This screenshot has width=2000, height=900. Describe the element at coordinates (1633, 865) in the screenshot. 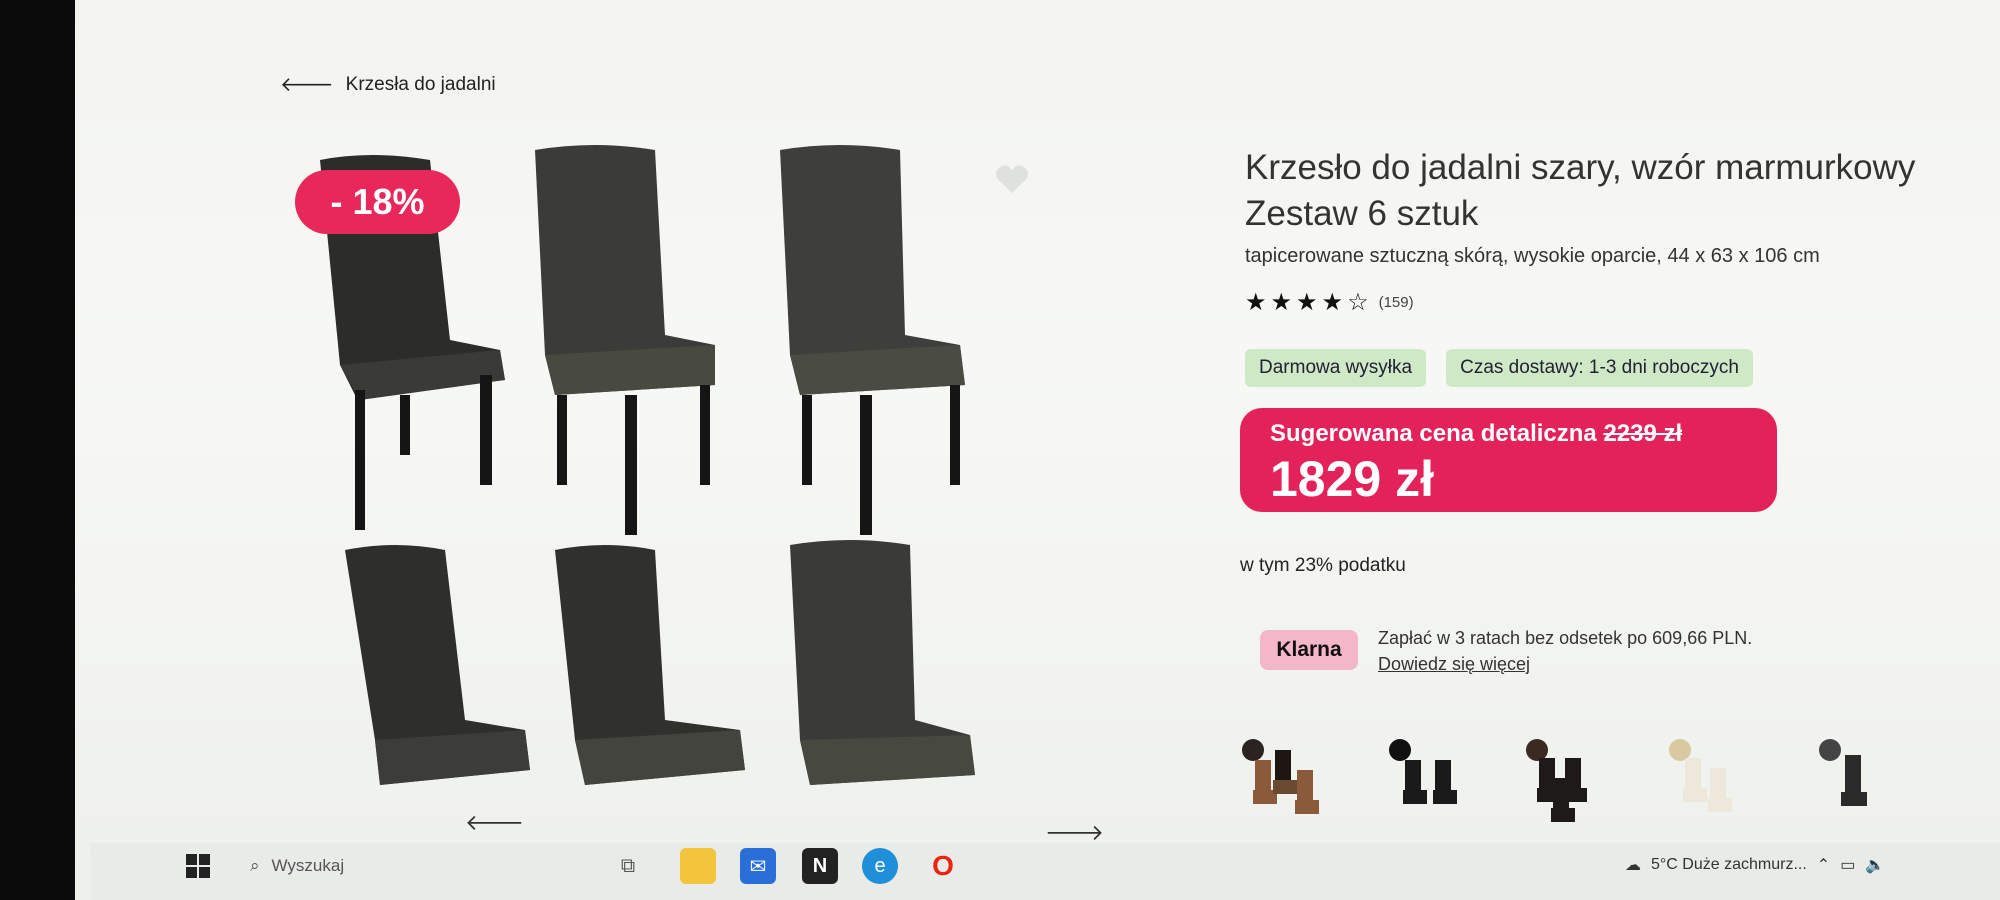

I see `weather-icon: ☁` at that location.